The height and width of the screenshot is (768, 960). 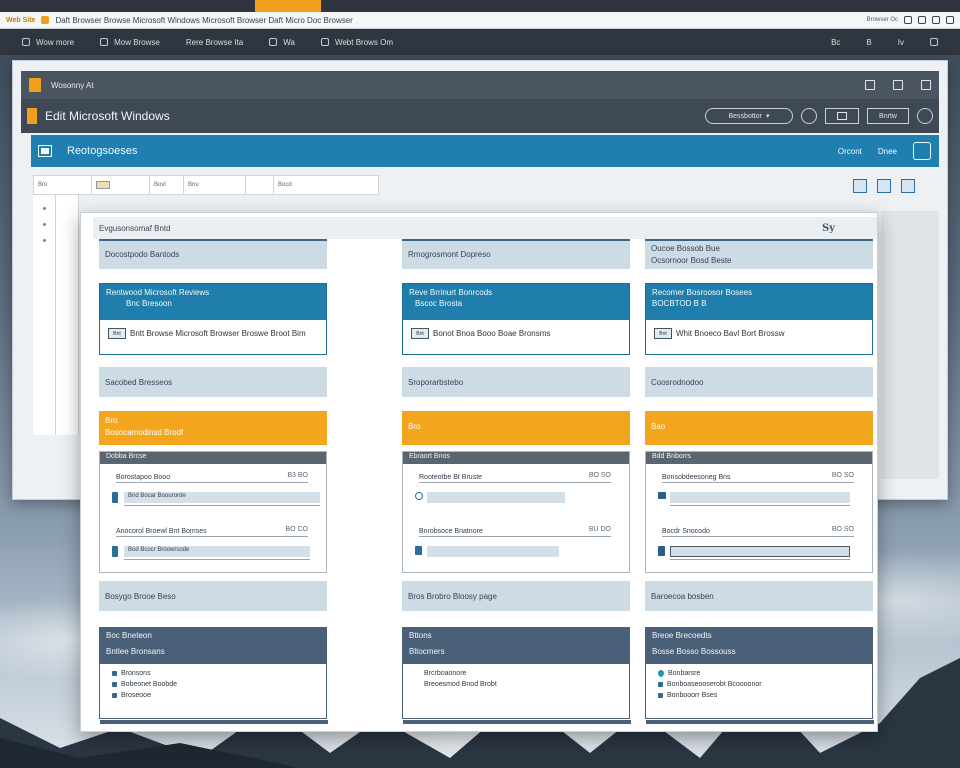 What do you see at coordinates (213, 382) in the screenshot?
I see `section-header: Sacobed Bresseos` at bounding box center [213, 382].